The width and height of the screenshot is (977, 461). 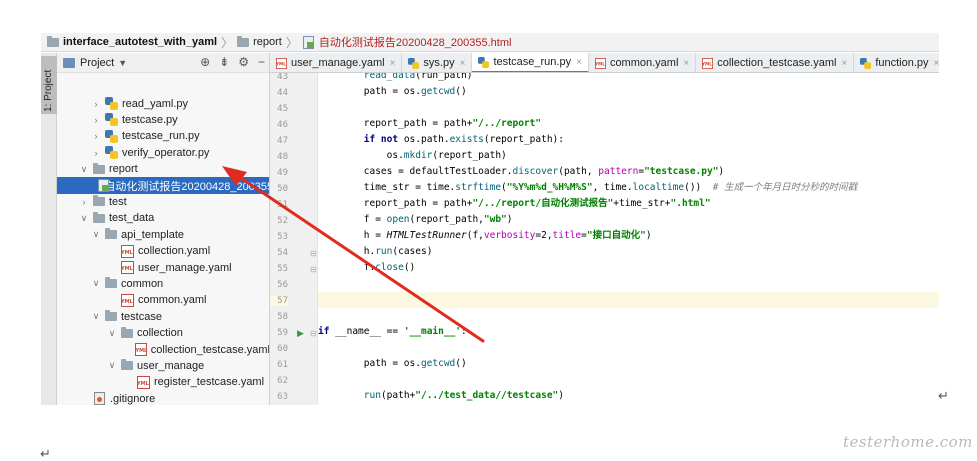 I want to click on hide-panel-icon: −, so click(x=261, y=62).